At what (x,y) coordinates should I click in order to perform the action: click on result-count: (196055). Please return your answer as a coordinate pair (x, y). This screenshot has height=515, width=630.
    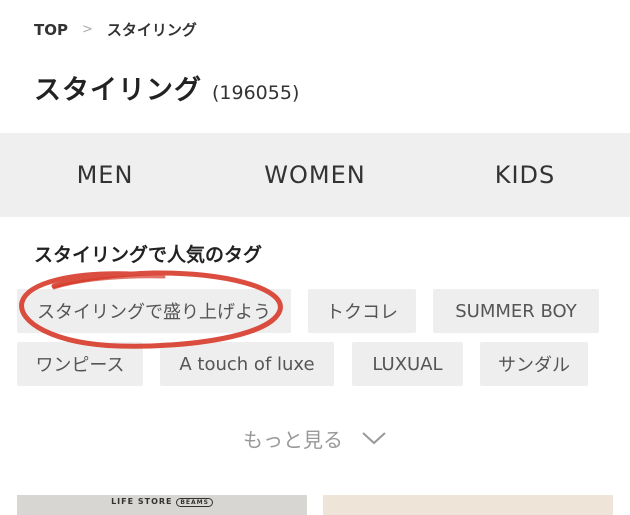
    Looking at the image, I should click on (256, 93).